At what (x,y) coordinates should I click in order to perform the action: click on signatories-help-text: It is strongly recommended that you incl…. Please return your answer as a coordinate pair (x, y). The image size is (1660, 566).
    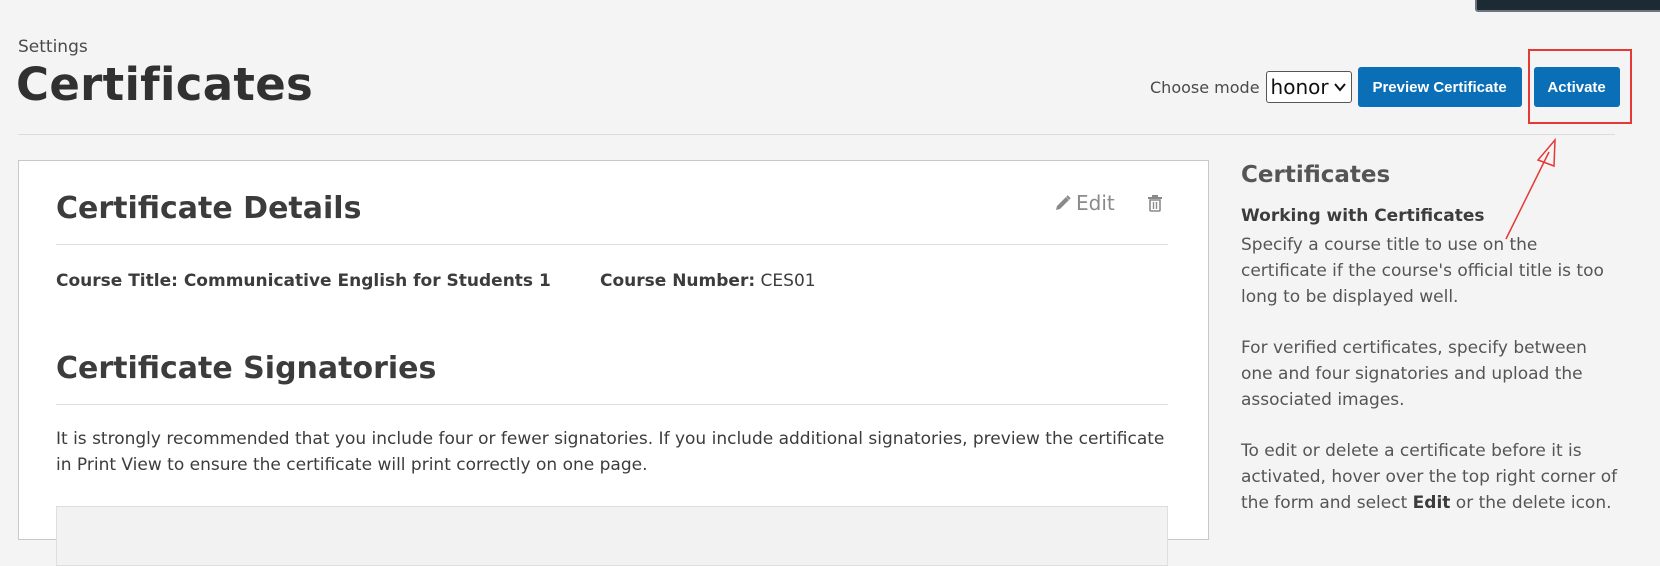
    Looking at the image, I should click on (610, 452).